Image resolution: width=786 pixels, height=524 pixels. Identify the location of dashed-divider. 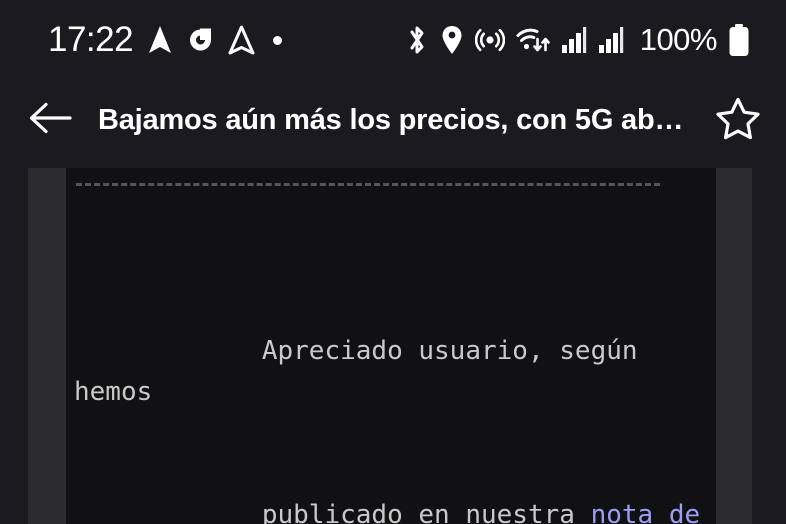
(368, 184).